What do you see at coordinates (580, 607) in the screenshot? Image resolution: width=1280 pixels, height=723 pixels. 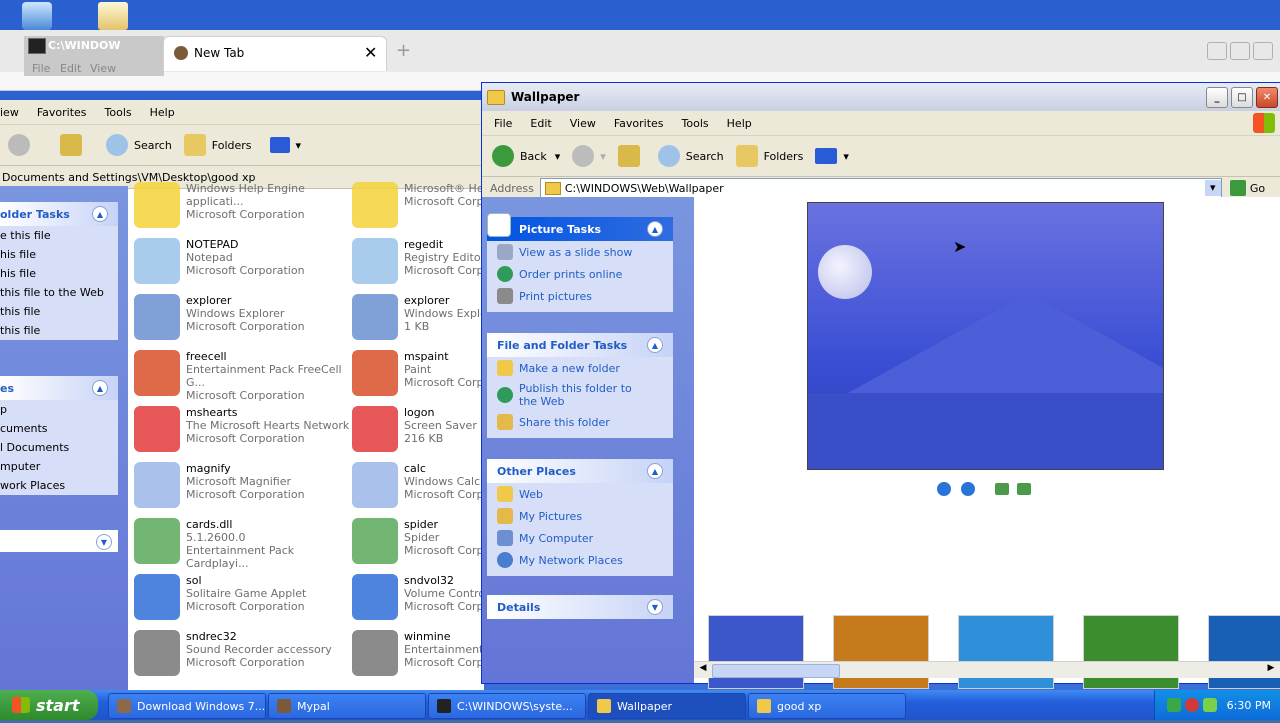 I see `details-header: Details ▼` at bounding box center [580, 607].